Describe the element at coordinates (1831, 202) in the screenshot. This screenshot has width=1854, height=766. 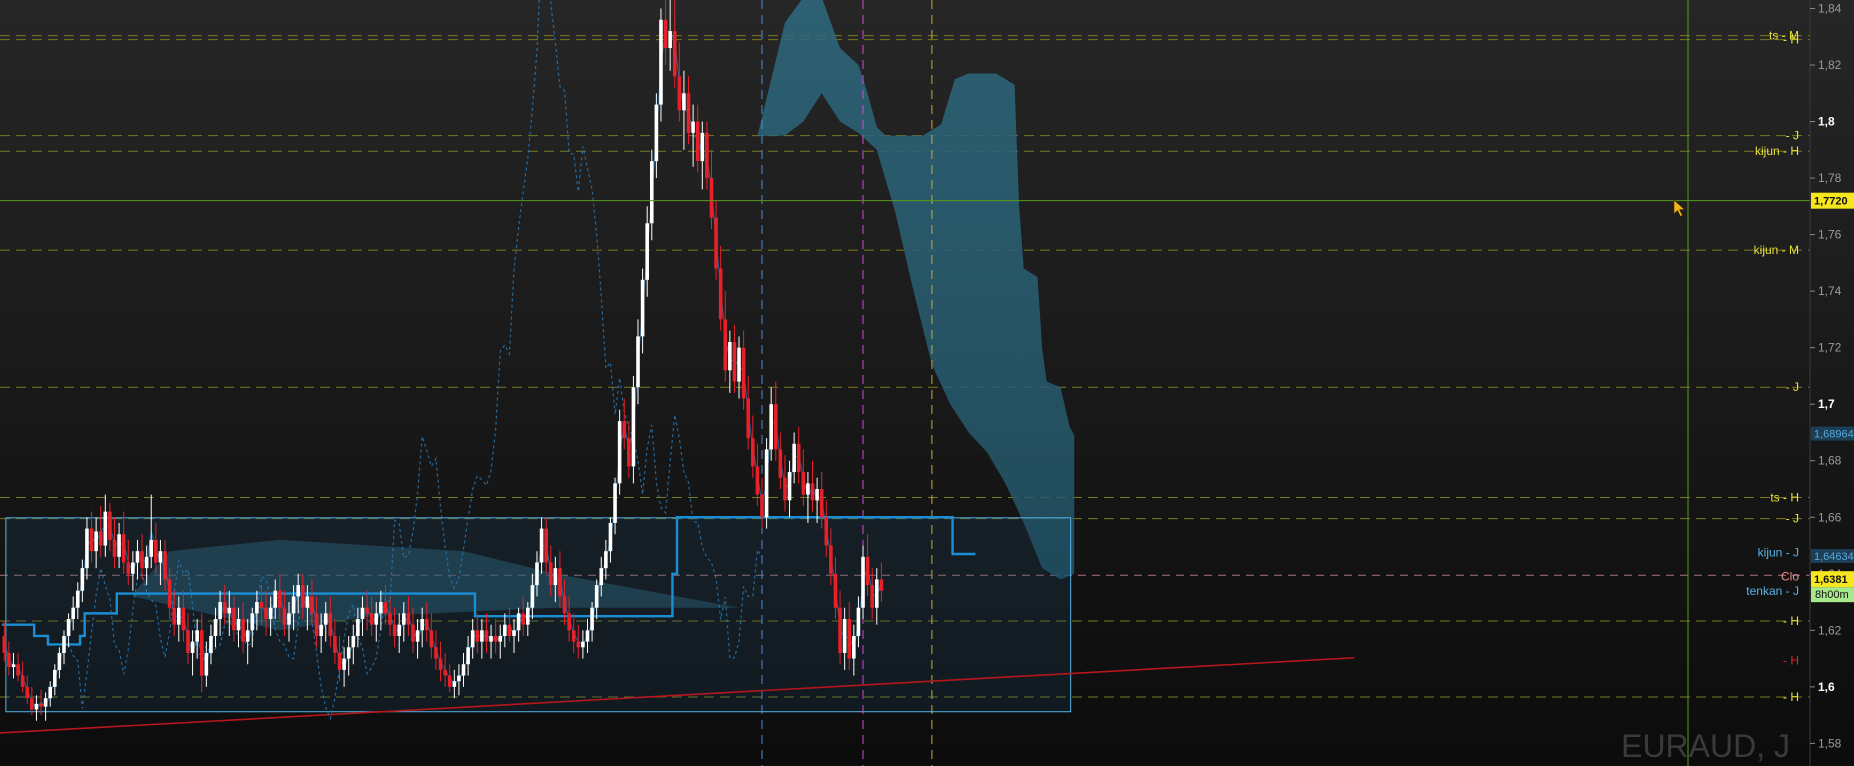
I see `crosshair-price-text: 1,7720` at that location.